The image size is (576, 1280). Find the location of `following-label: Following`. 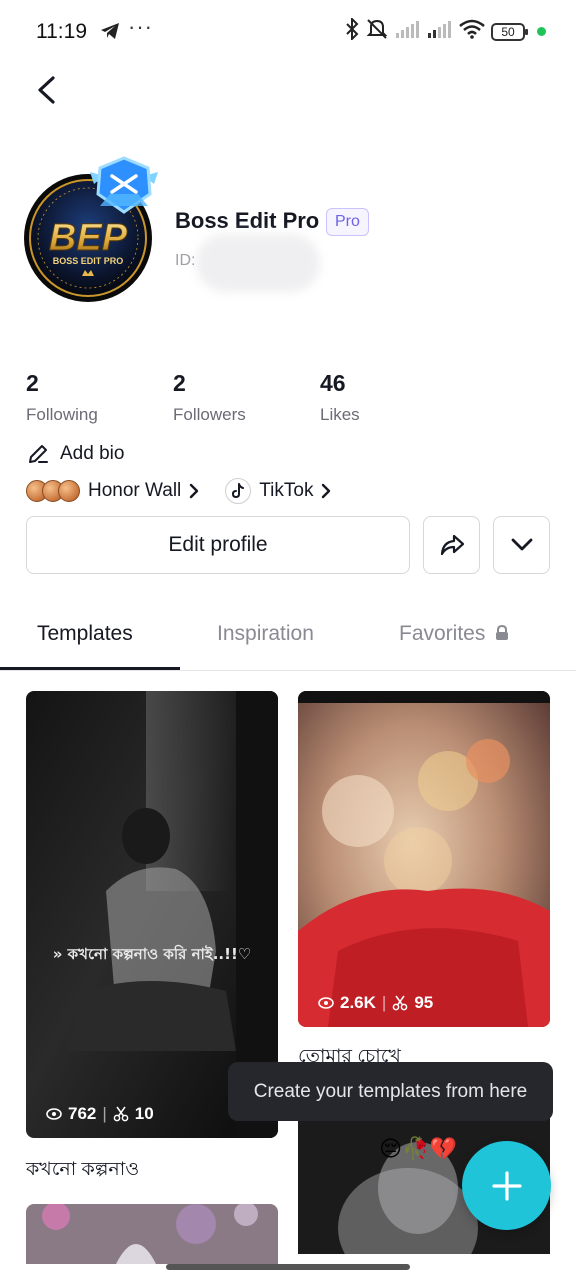

following-label: Following is located at coordinates (62, 414).